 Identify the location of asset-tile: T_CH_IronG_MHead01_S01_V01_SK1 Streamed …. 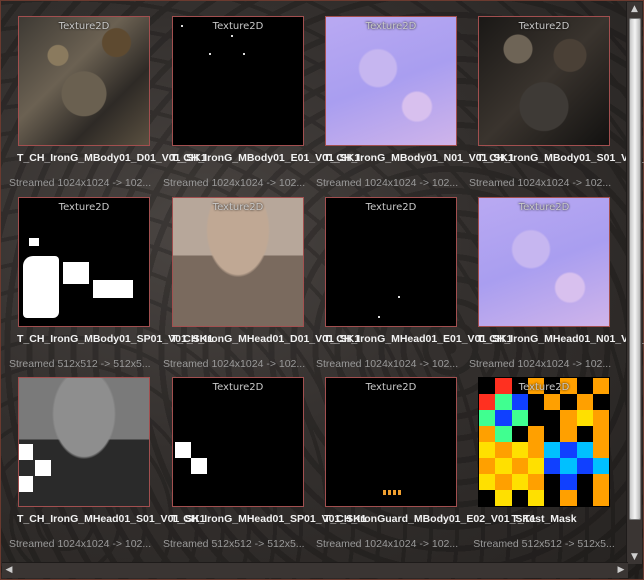
(107, 465).